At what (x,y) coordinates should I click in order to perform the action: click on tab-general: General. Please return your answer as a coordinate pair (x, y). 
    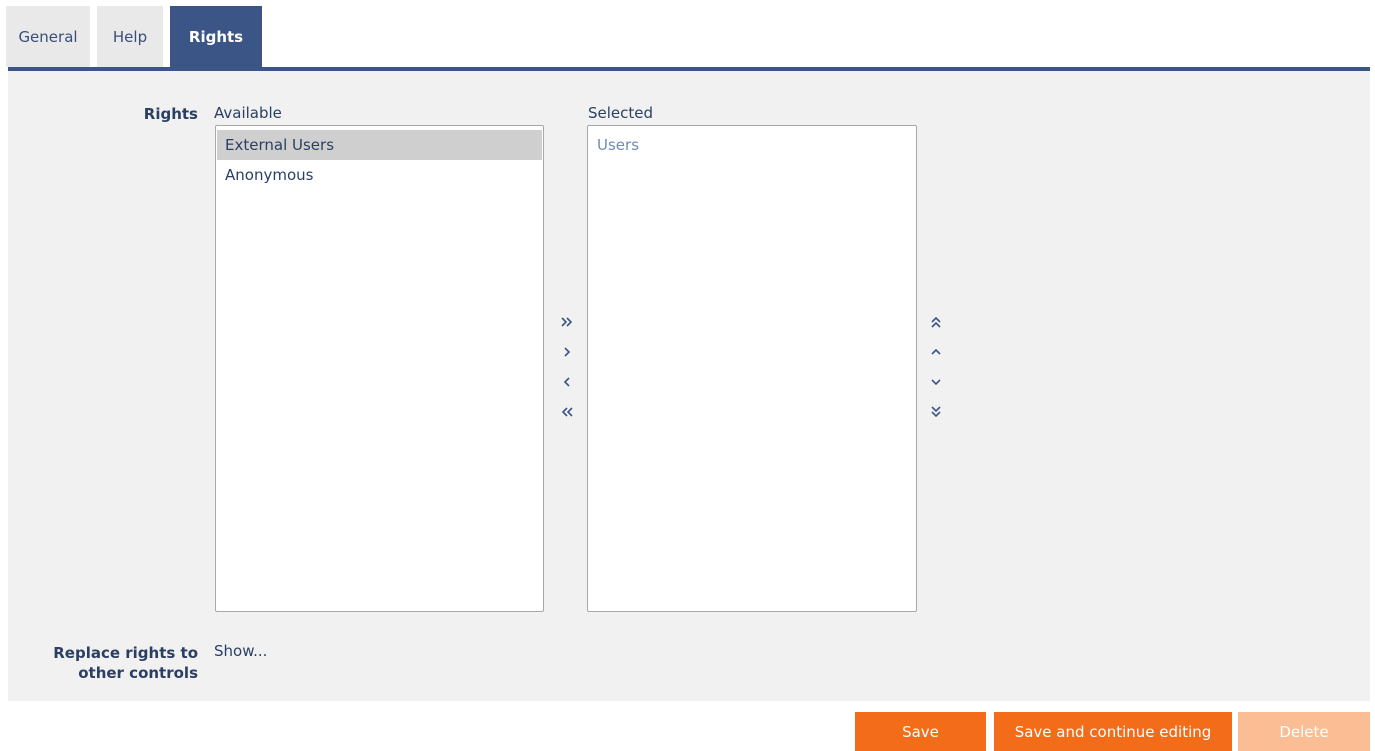
    Looking at the image, I should click on (48, 36).